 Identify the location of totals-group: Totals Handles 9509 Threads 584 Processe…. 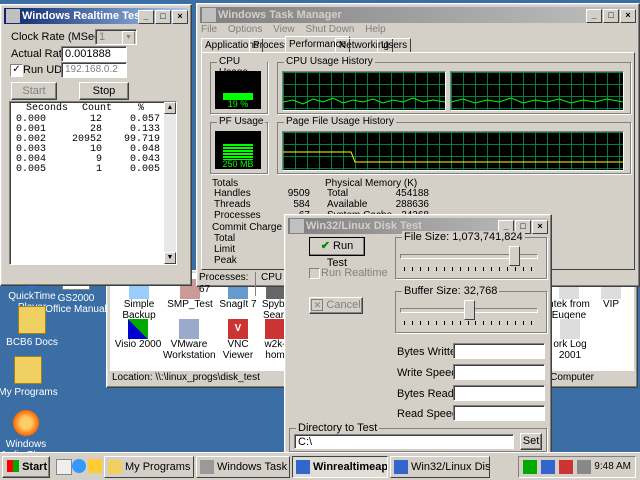
(262, 199).